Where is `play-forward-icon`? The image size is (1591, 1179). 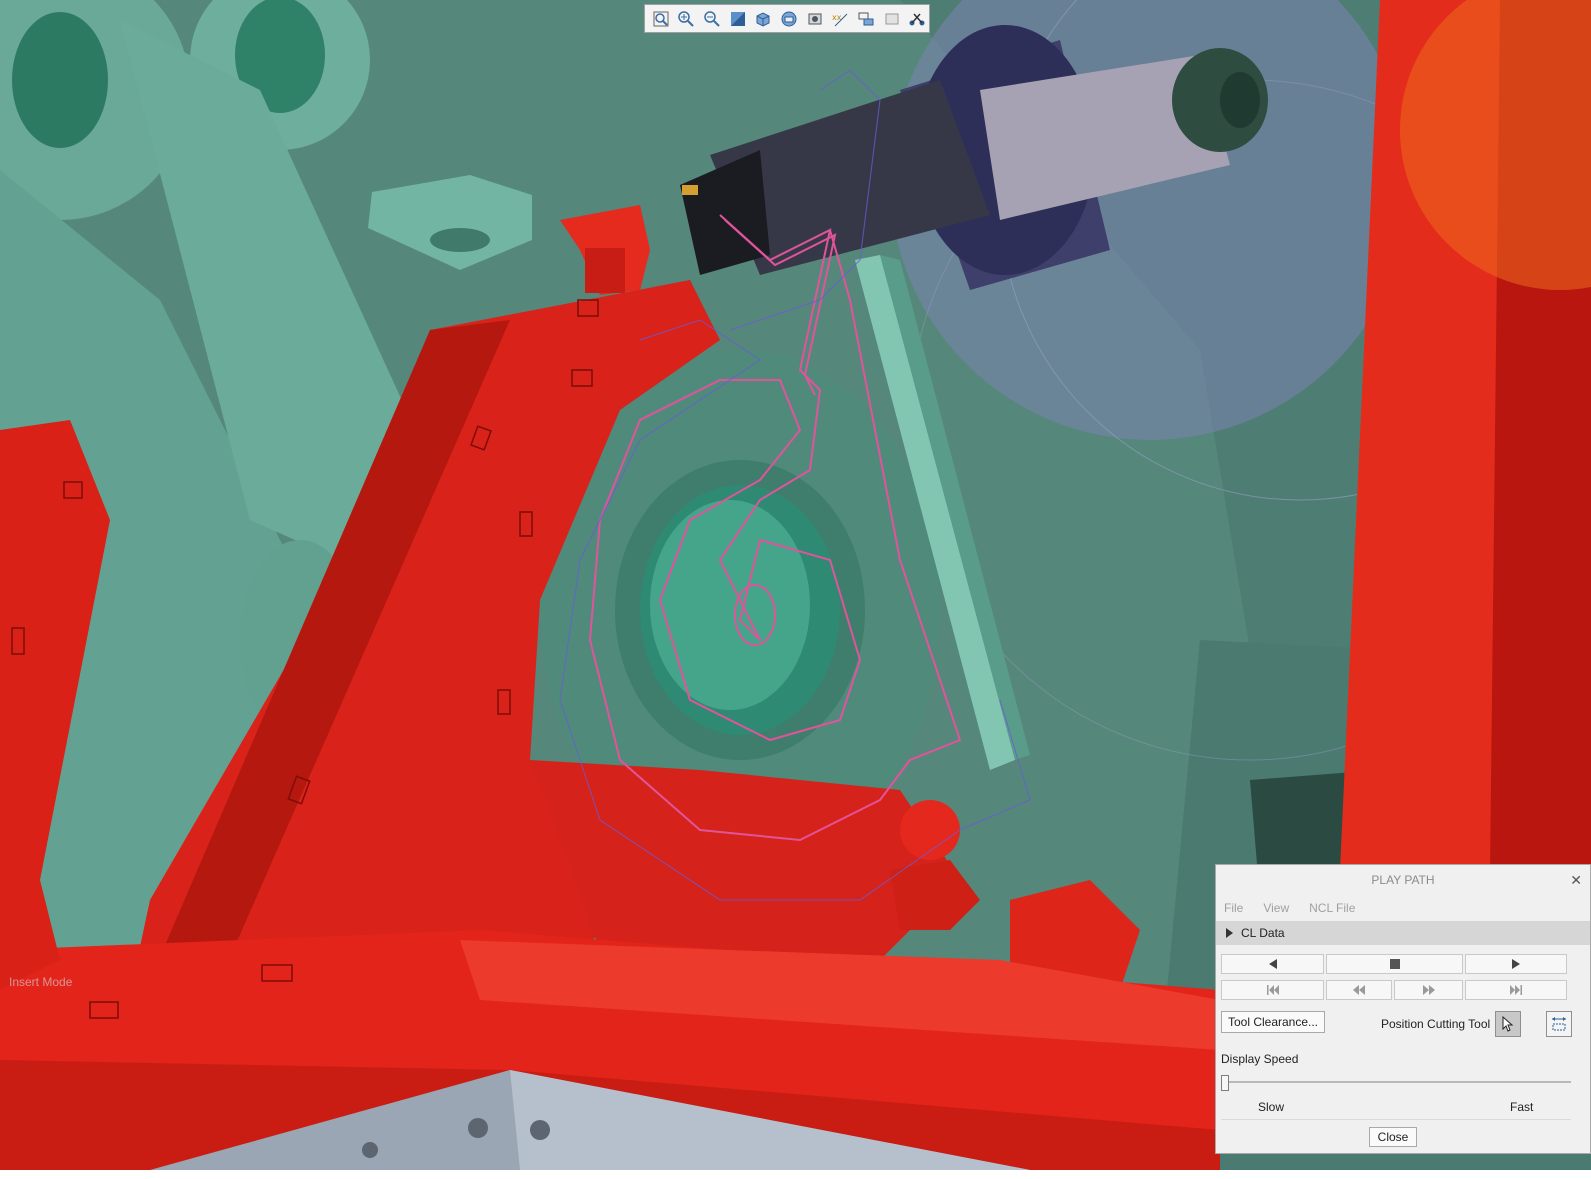 play-forward-icon is located at coordinates (1516, 964).